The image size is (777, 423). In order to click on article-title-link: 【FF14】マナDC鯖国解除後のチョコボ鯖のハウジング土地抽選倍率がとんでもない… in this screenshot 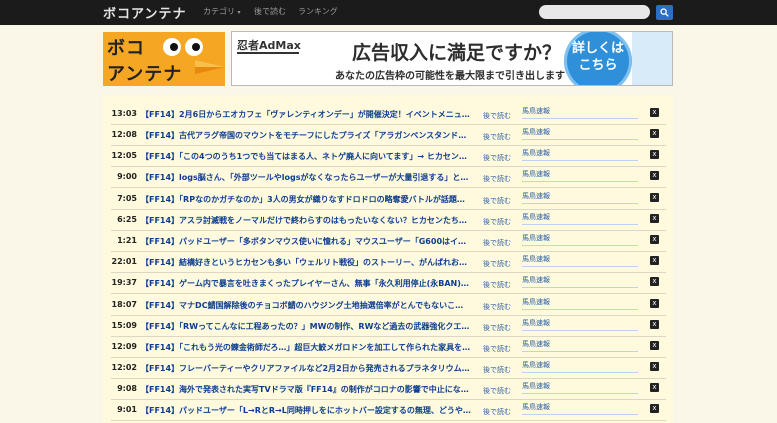, I will do `click(306, 305)`.